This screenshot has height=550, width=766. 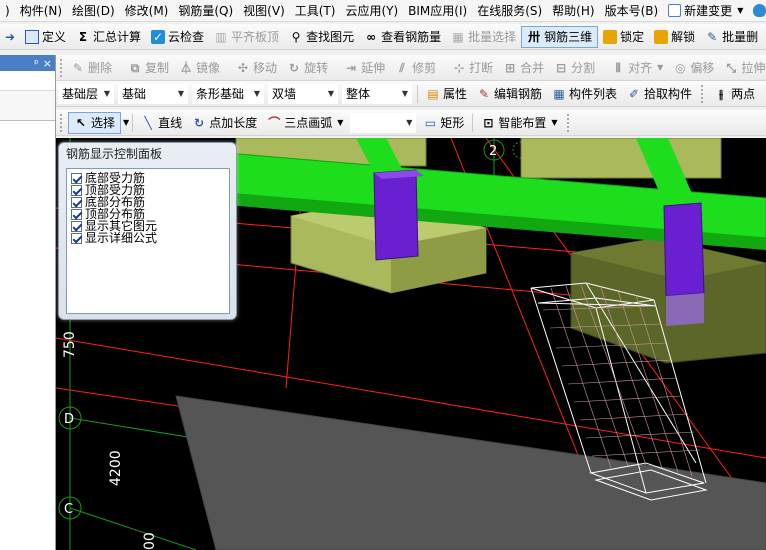 I want to click on rebar-3d-button: 卅 钢筋三维, so click(x=560, y=36).